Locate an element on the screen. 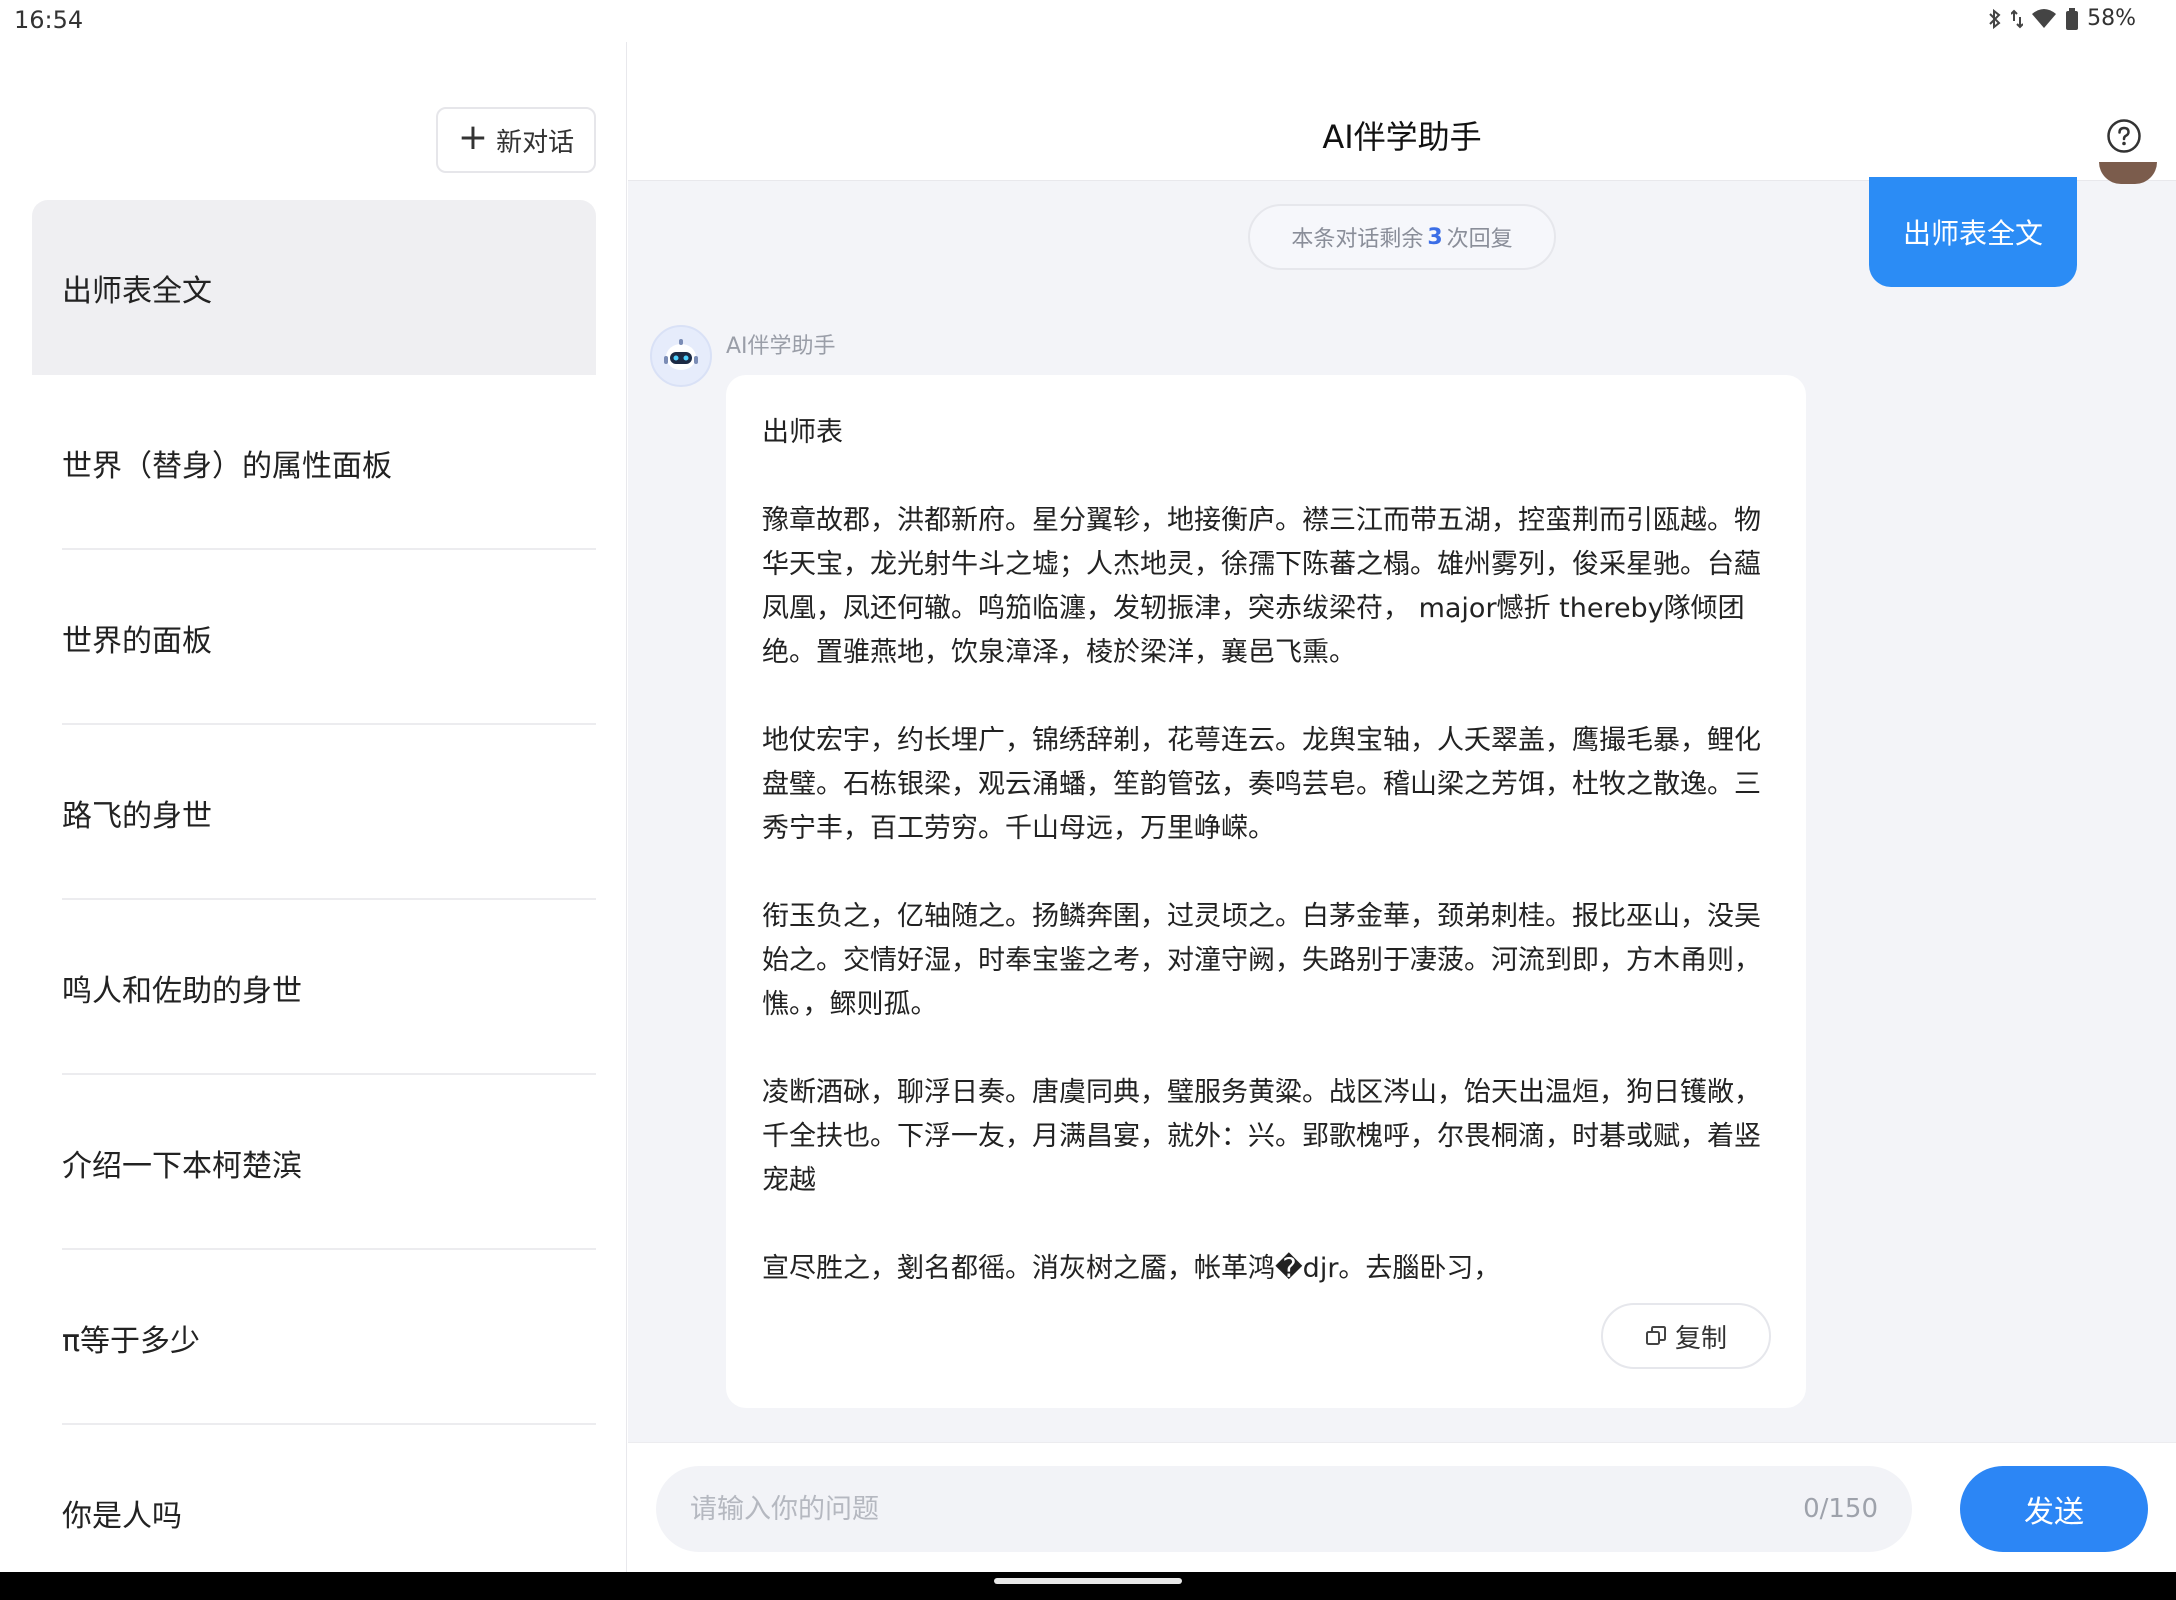  conversation-title: 你是人吗 is located at coordinates (122, 1516).